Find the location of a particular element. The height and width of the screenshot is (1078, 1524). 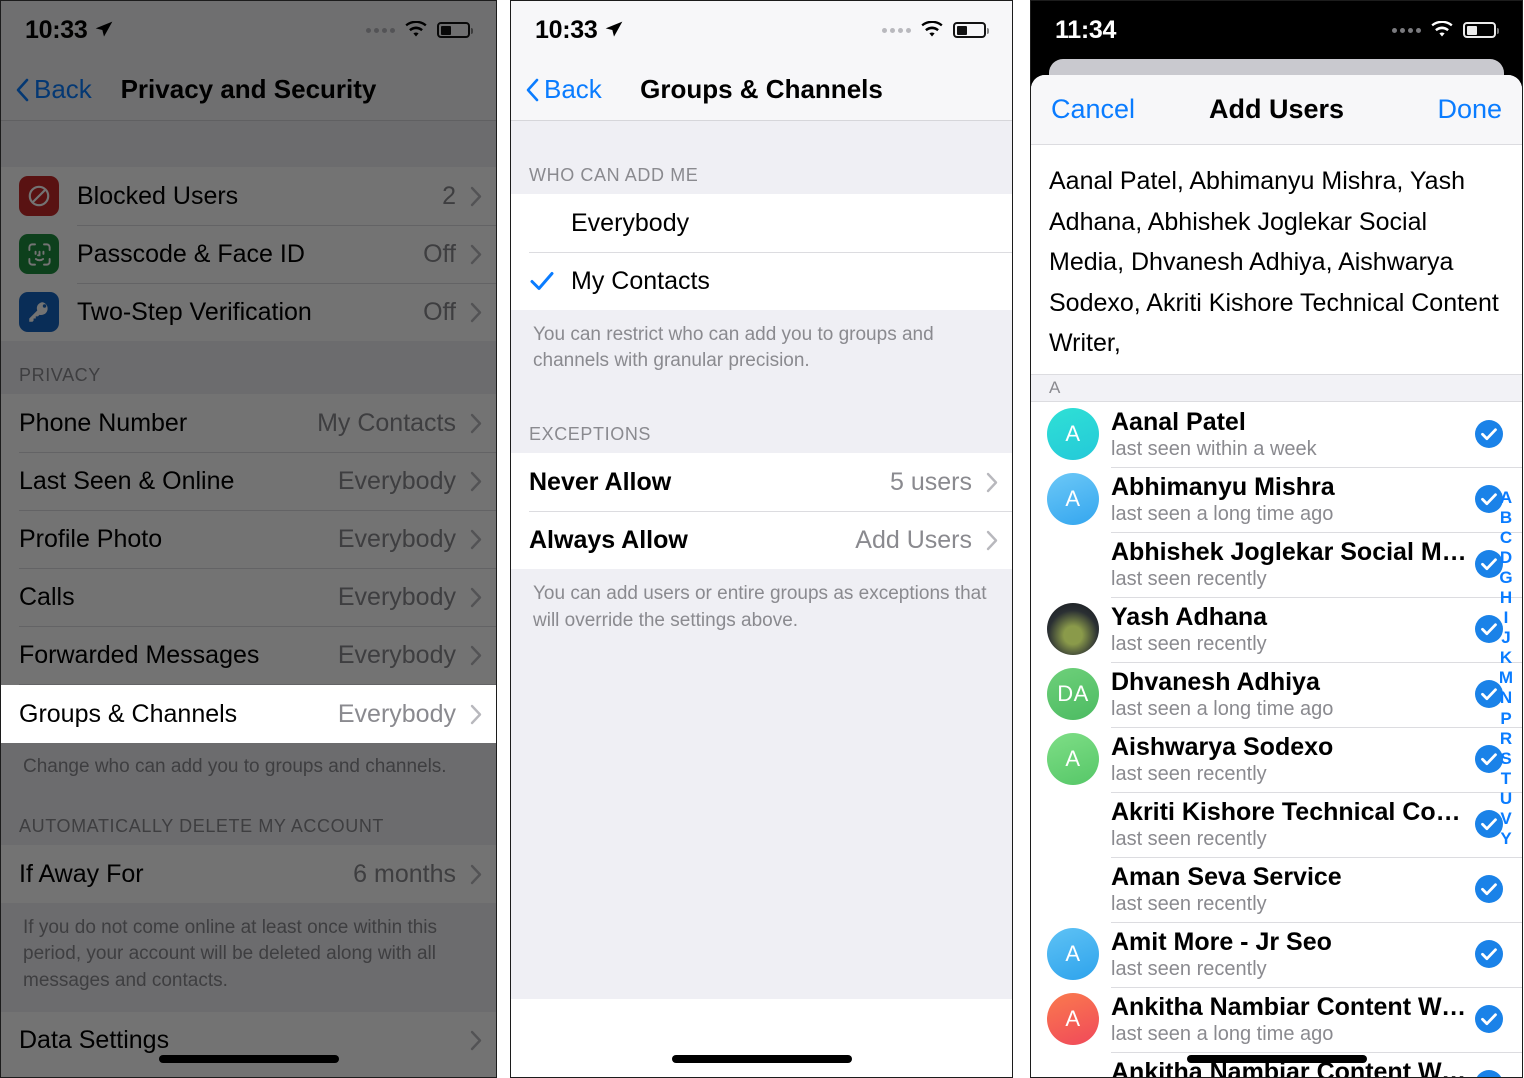

alphabet-scrubber: ABCDGHIJKMNPRSTUVY is located at coordinates (1506, 668).